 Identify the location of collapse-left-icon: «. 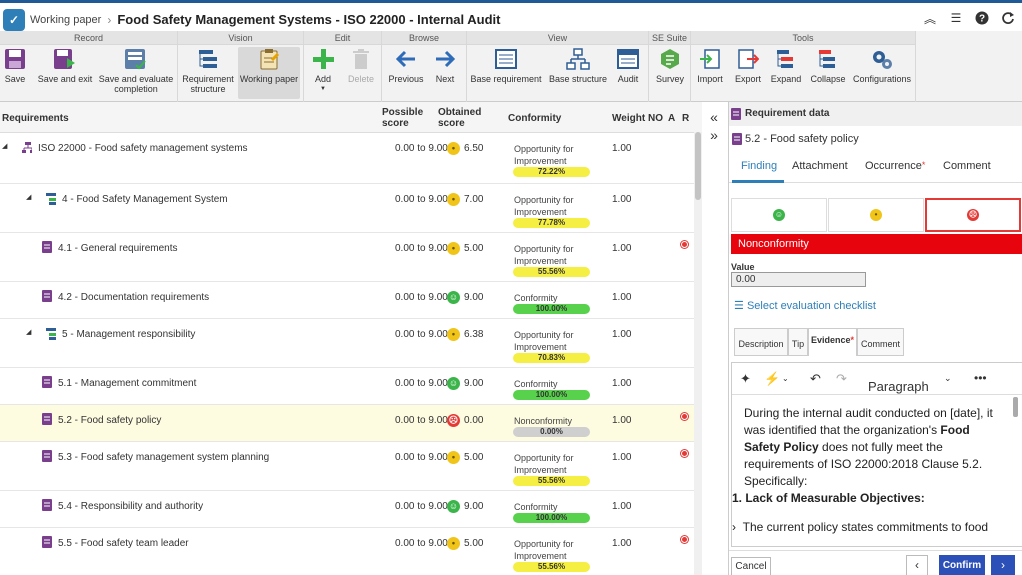
(714, 117).